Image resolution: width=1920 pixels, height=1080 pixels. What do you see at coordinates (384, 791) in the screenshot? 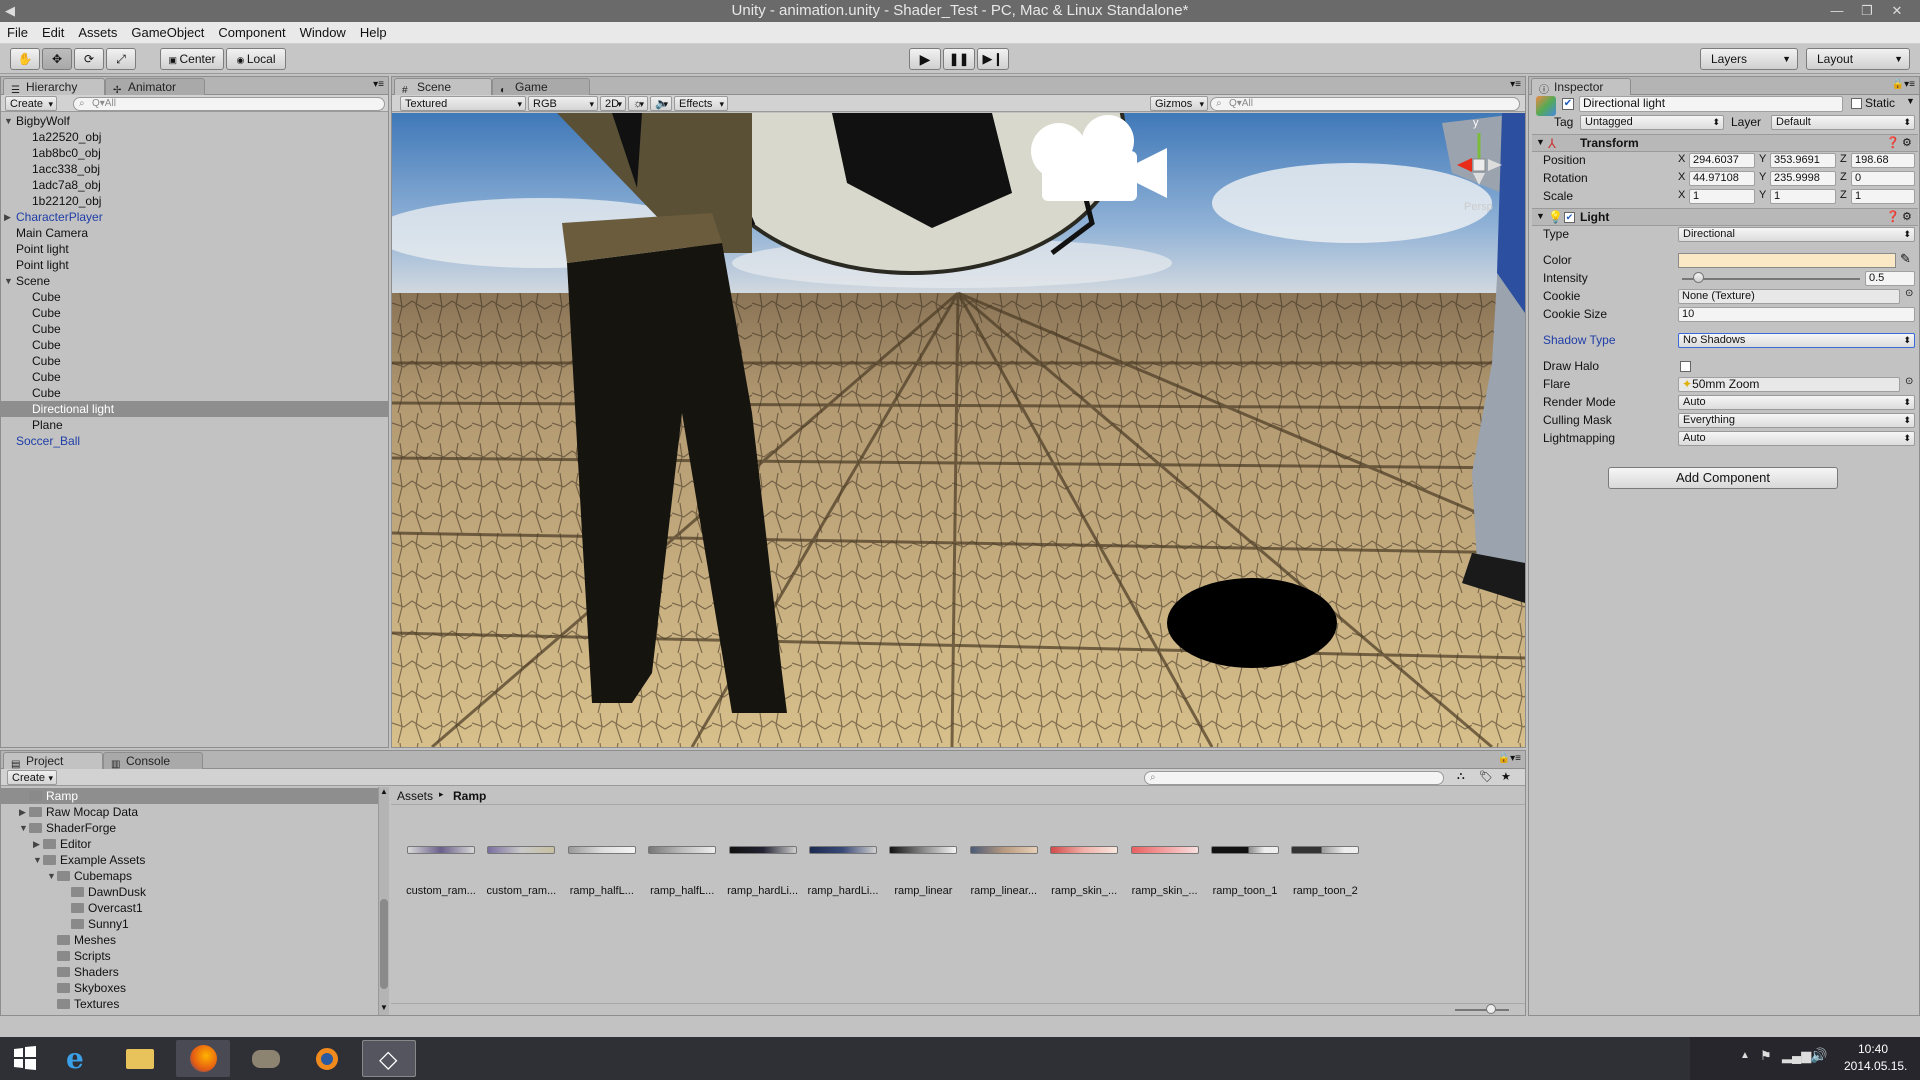
I see `scroll-up-icon: ▲` at bounding box center [384, 791].